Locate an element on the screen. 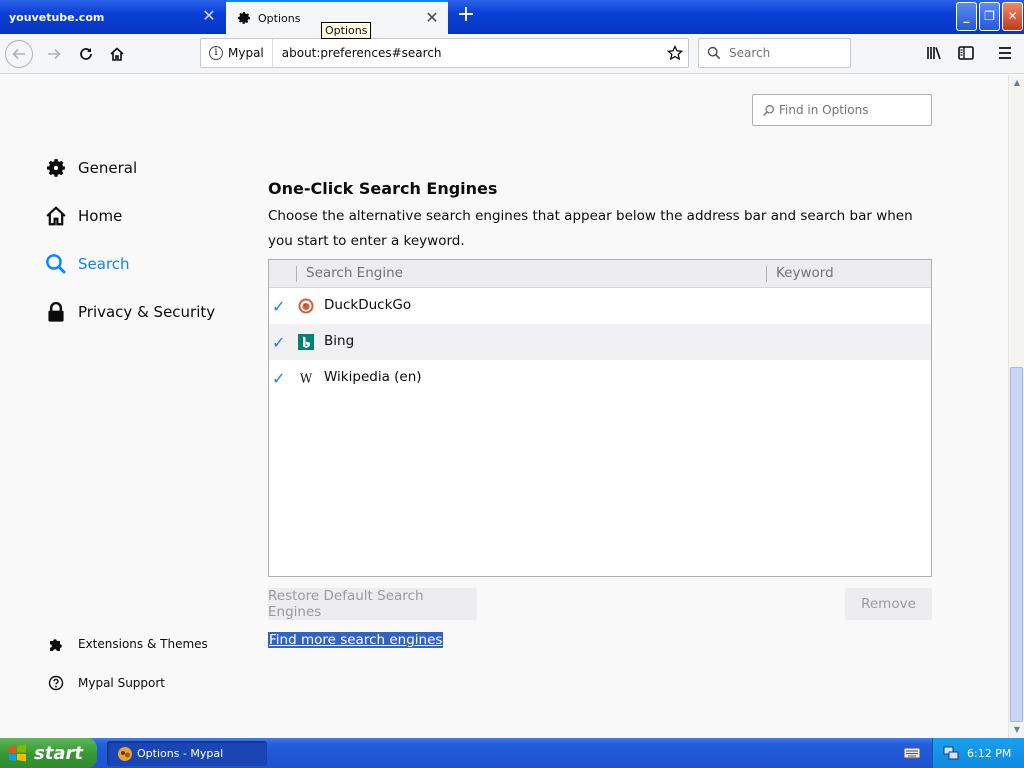 This screenshot has height=768, width=1024. bing-icon is located at coordinates (306, 342).